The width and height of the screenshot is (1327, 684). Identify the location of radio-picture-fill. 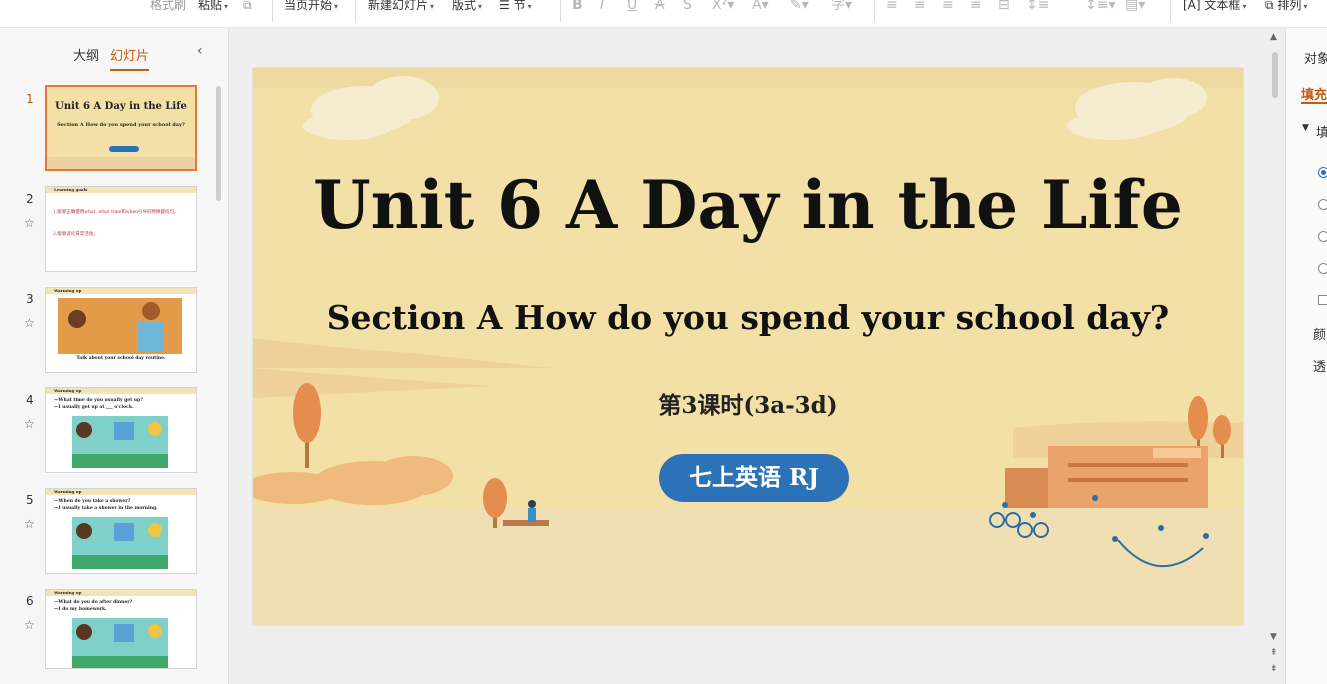
(1322, 268).